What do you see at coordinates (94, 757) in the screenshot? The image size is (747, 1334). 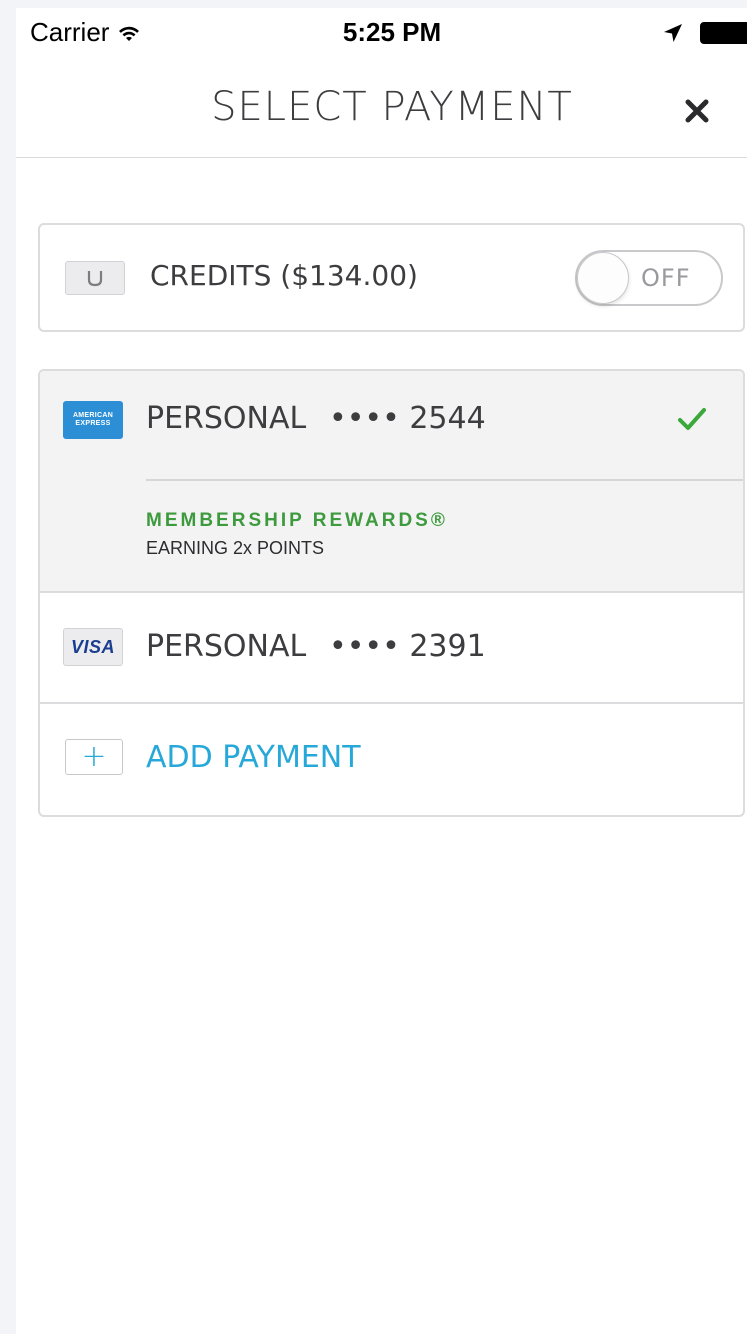 I see `plus-icon: +` at bounding box center [94, 757].